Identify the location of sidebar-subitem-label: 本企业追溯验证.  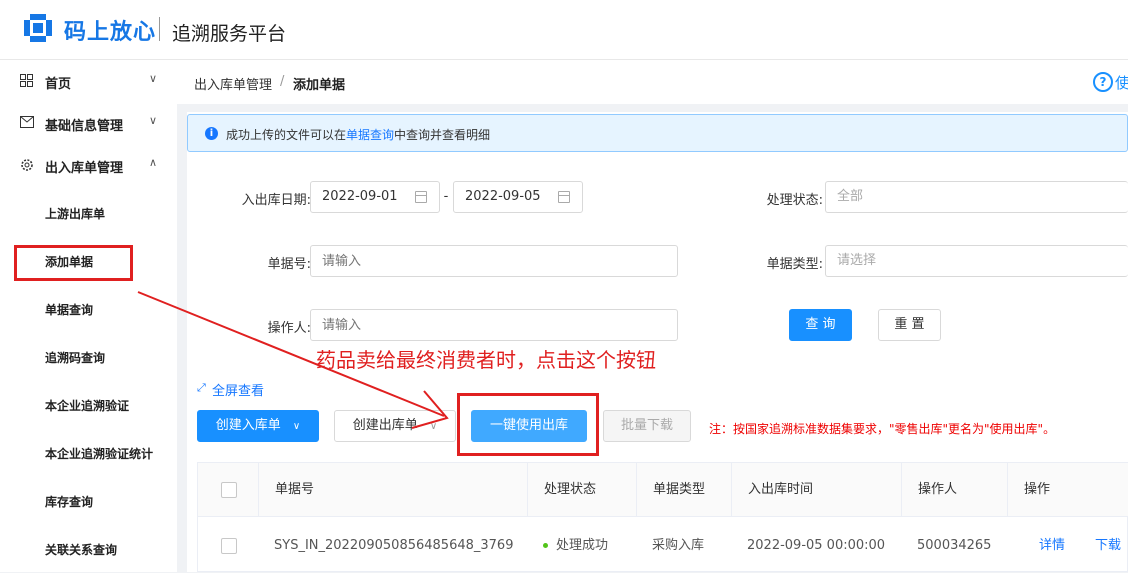
(87, 406).